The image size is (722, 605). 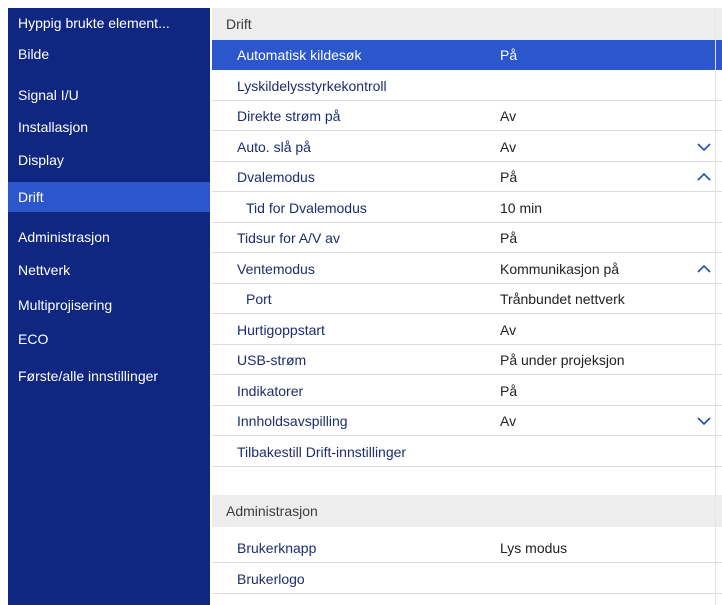 What do you see at coordinates (534, 548) in the screenshot?
I see `setting-value: Lys modus` at bounding box center [534, 548].